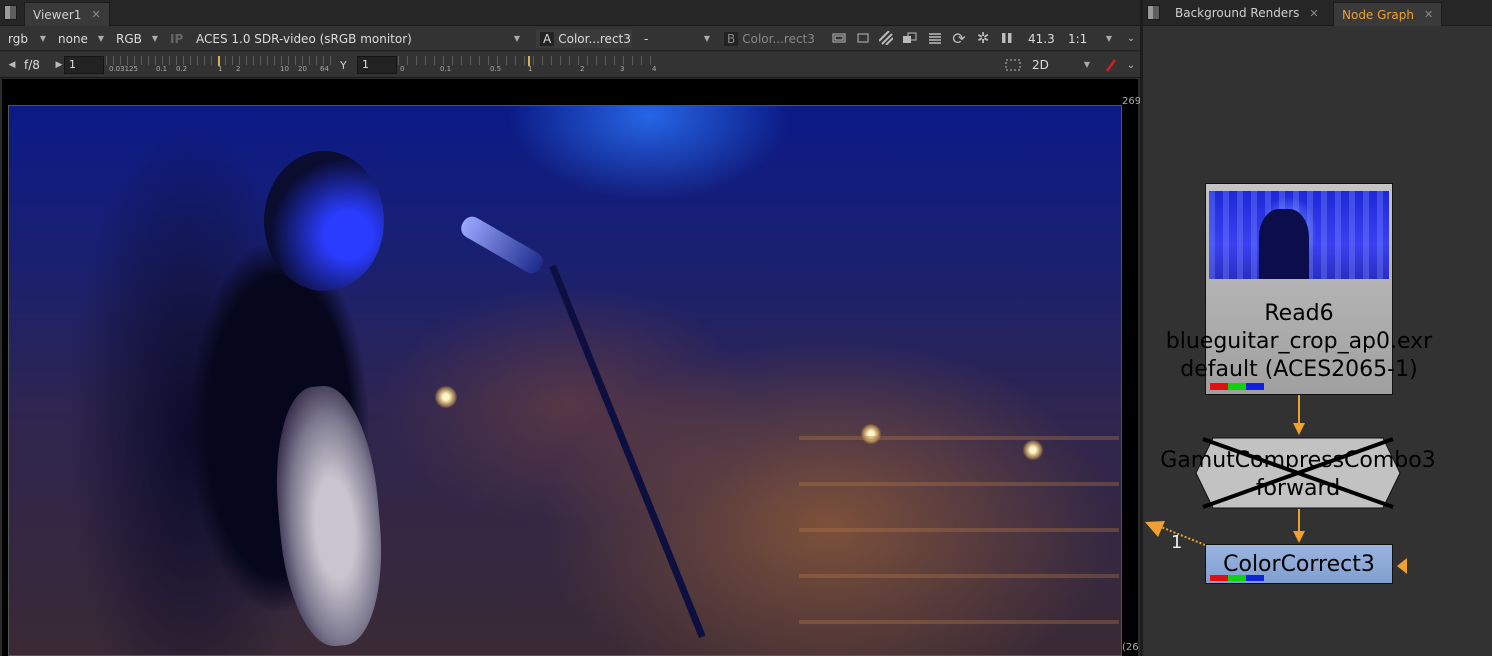 This screenshot has height=656, width=1492. Describe the element at coordinates (27, 38) in the screenshot. I see `channels-dropdown: rgb ▼` at that location.